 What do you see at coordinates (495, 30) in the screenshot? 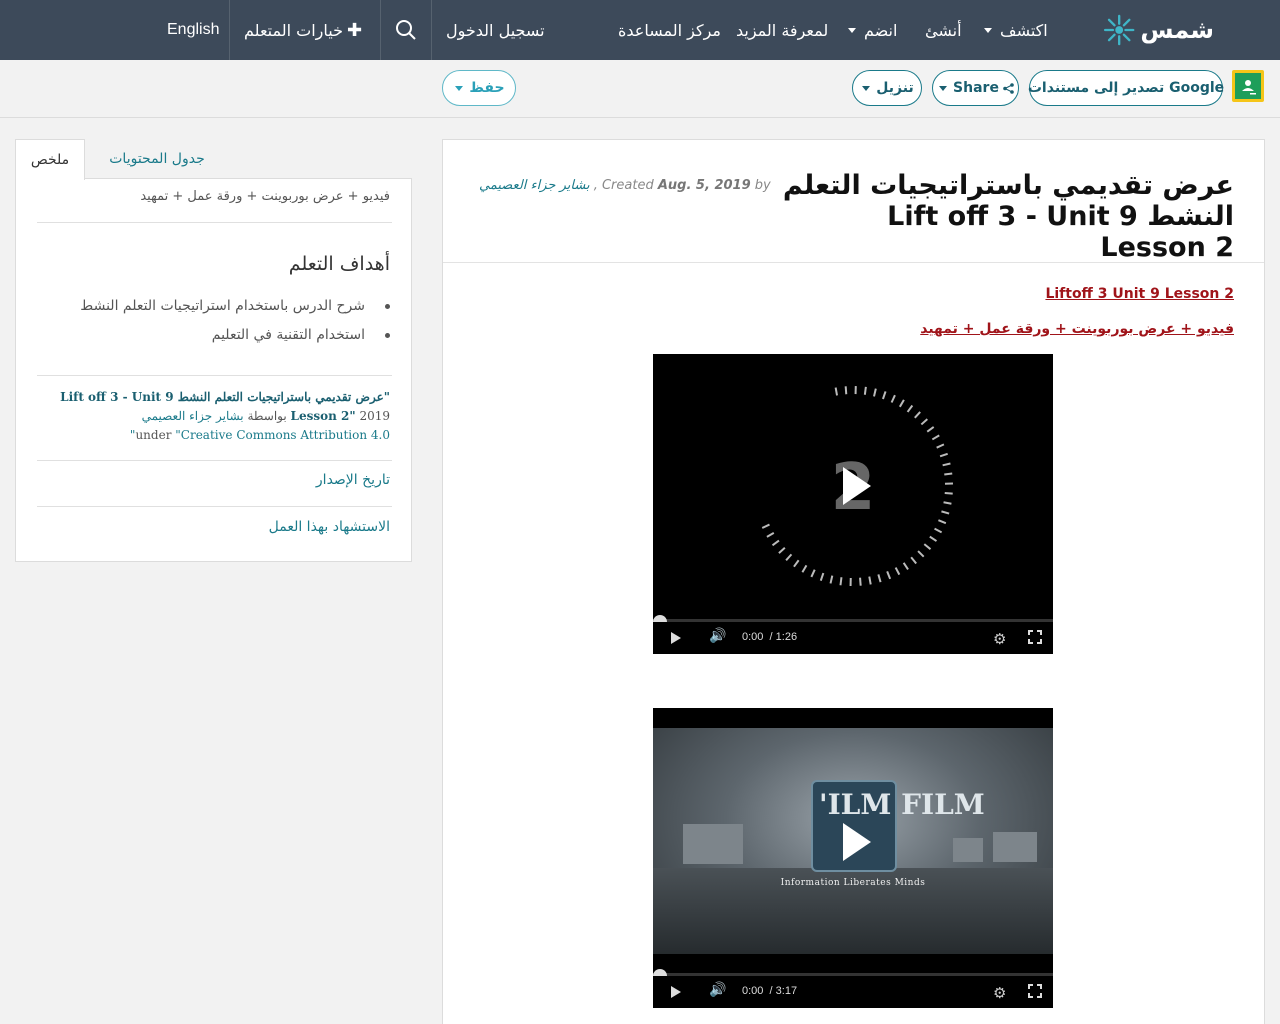
I see `nav-login: تسجيل الدخول` at bounding box center [495, 30].